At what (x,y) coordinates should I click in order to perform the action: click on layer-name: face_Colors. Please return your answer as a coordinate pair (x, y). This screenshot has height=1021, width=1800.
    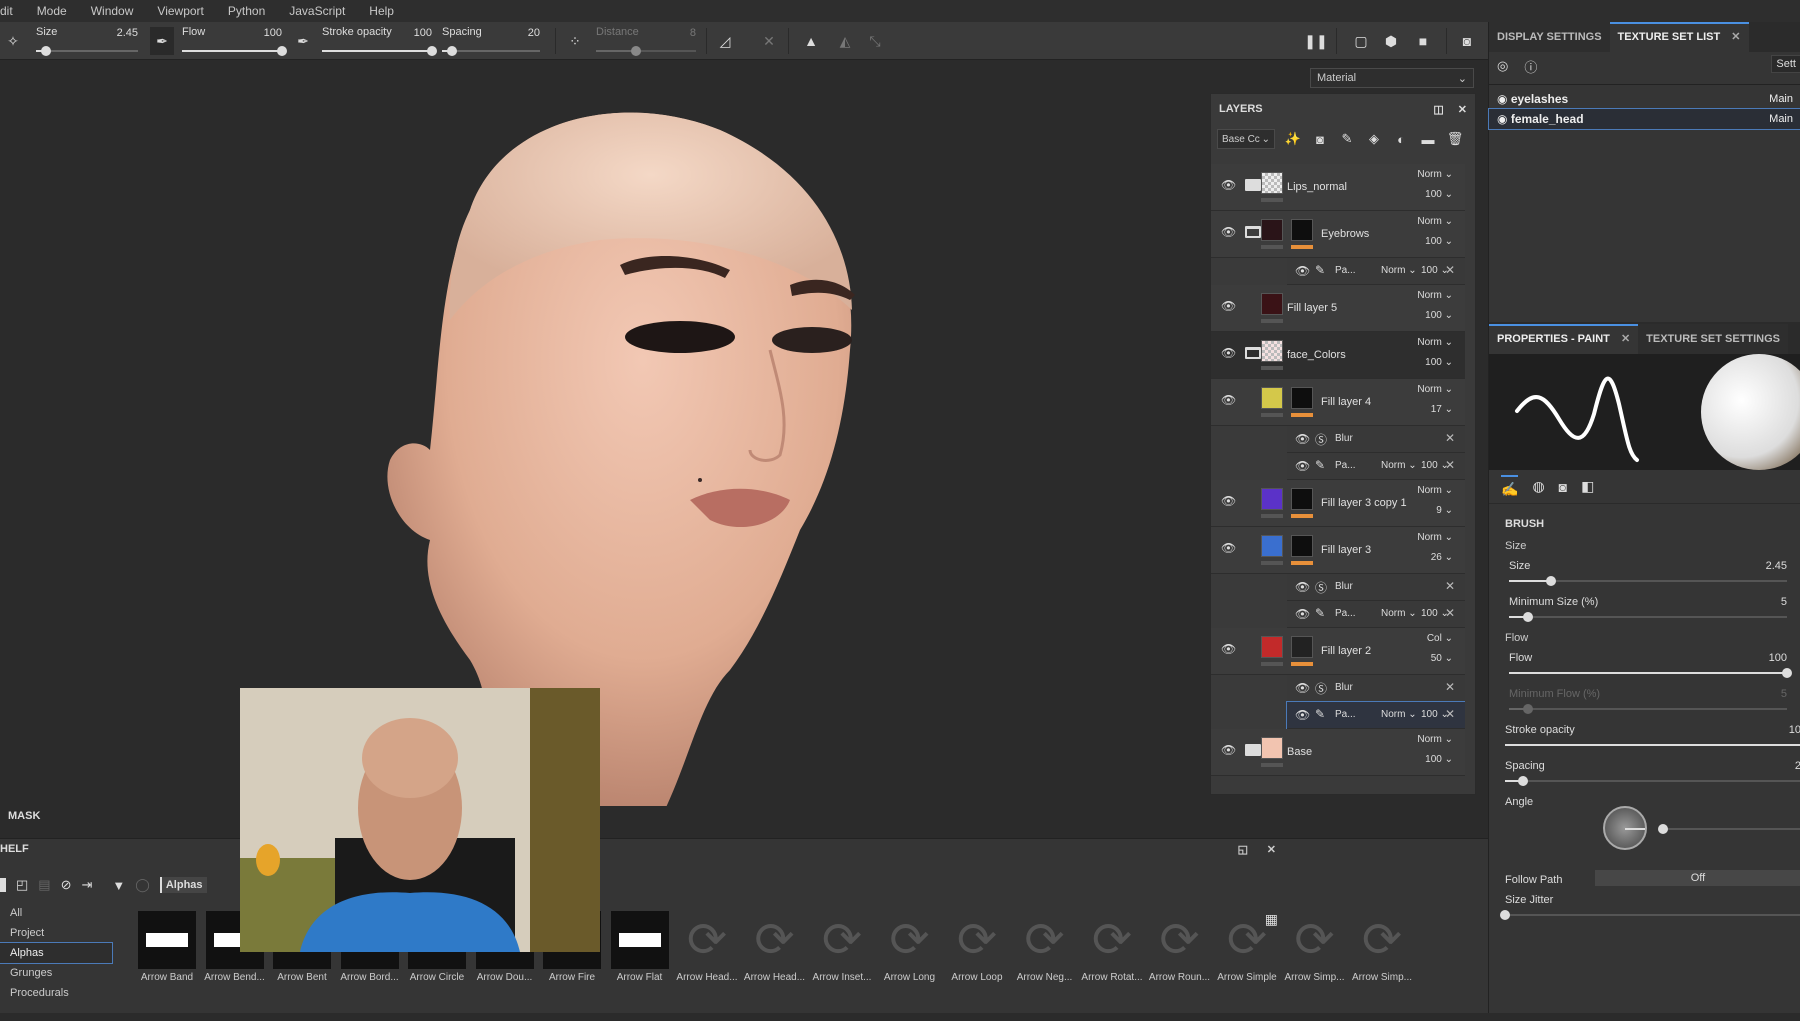
    Looking at the image, I should click on (1316, 355).